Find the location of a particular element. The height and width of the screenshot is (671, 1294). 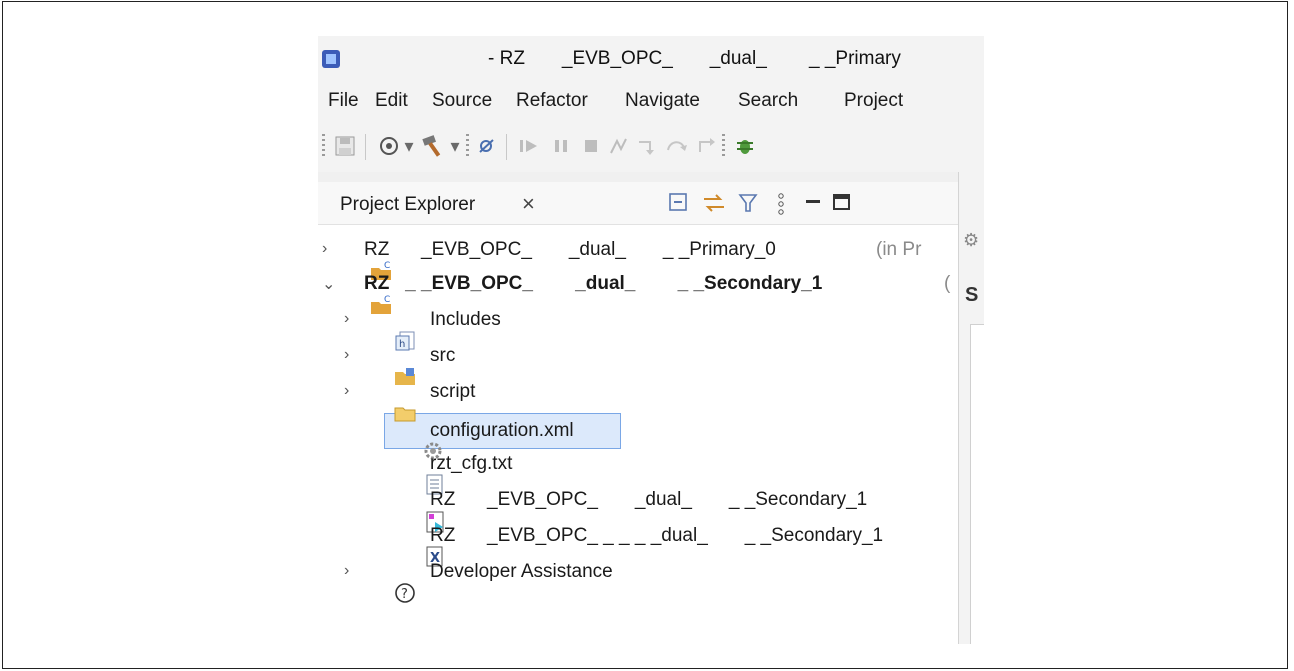

step-over-icon is located at coordinates (677, 146).